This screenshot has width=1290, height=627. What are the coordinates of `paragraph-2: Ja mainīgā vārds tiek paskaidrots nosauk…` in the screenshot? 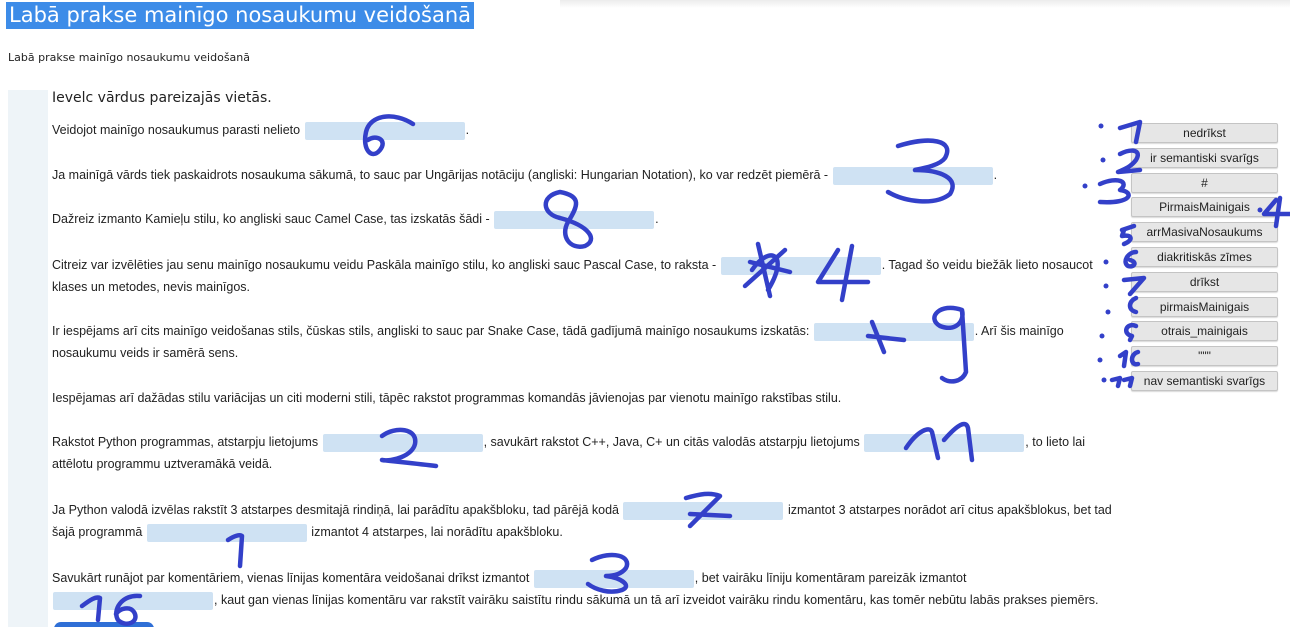 It's located at (584, 175).